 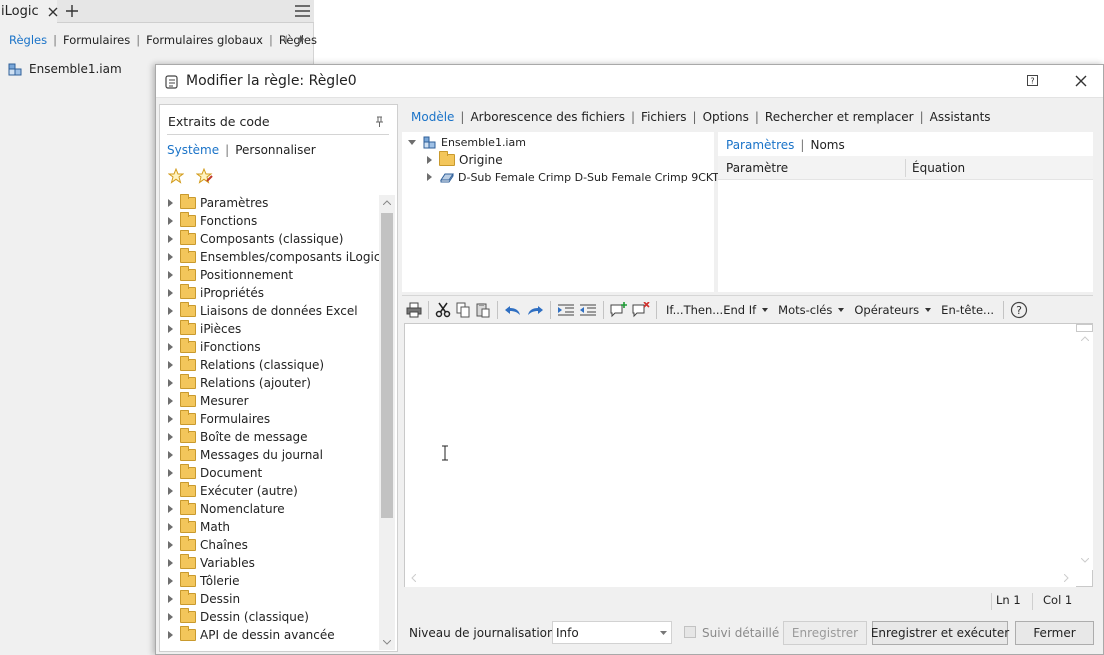 What do you see at coordinates (663, 117) in the screenshot?
I see `tab-fichiers: Fichiers` at bounding box center [663, 117].